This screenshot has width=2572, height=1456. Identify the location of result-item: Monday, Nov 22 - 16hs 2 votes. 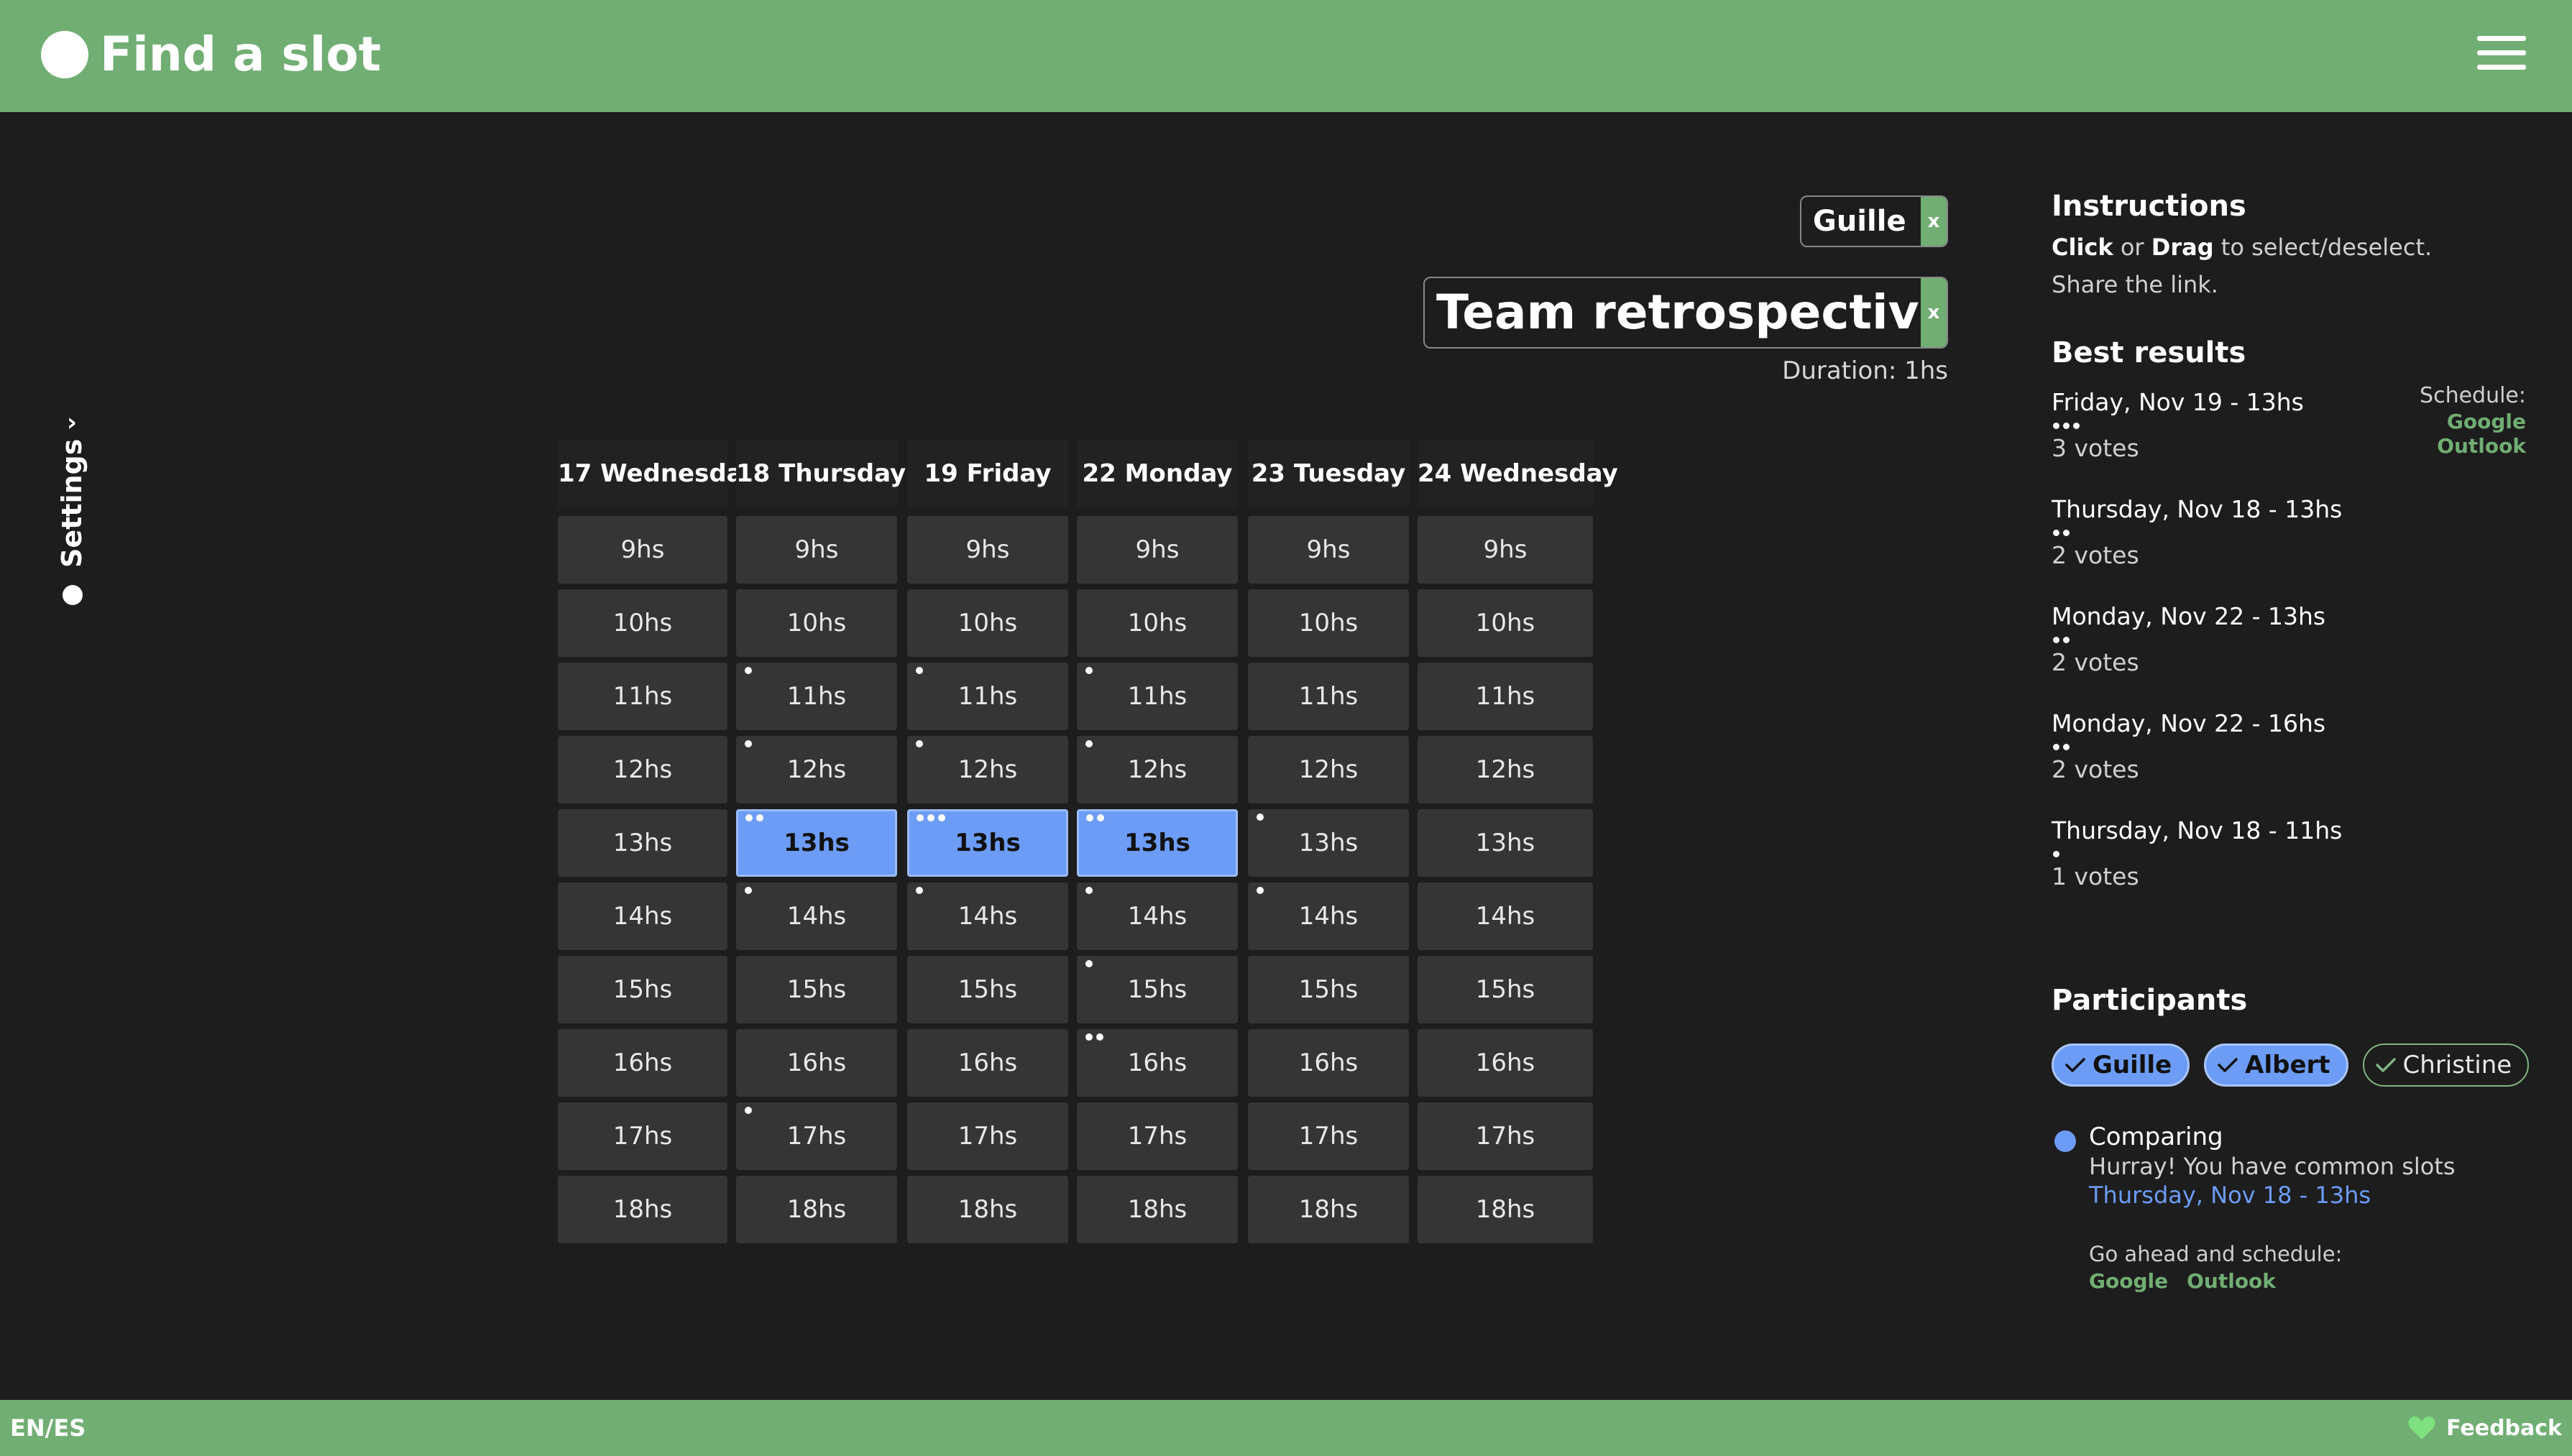
(2289, 761).